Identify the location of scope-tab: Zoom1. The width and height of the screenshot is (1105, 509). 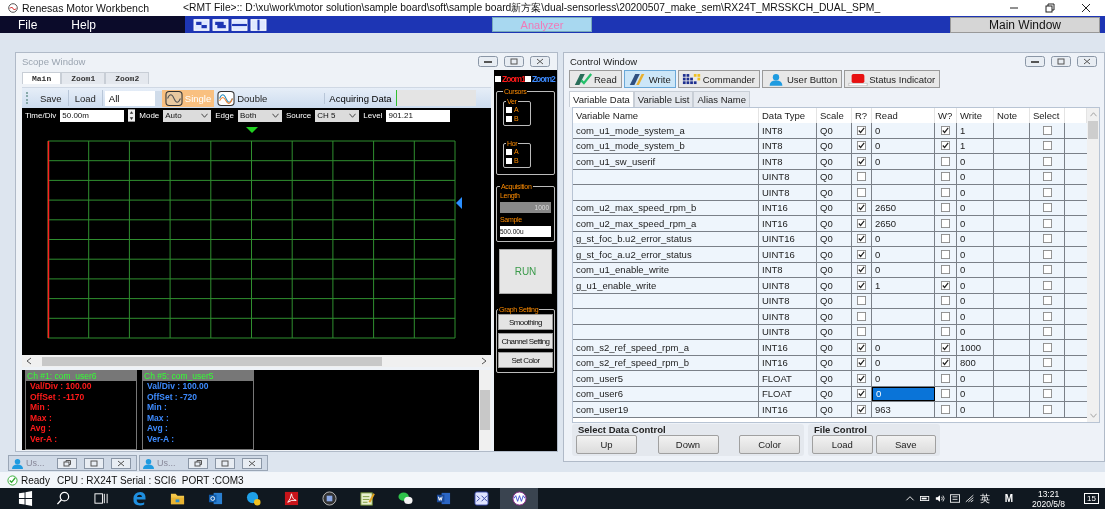
(83, 78).